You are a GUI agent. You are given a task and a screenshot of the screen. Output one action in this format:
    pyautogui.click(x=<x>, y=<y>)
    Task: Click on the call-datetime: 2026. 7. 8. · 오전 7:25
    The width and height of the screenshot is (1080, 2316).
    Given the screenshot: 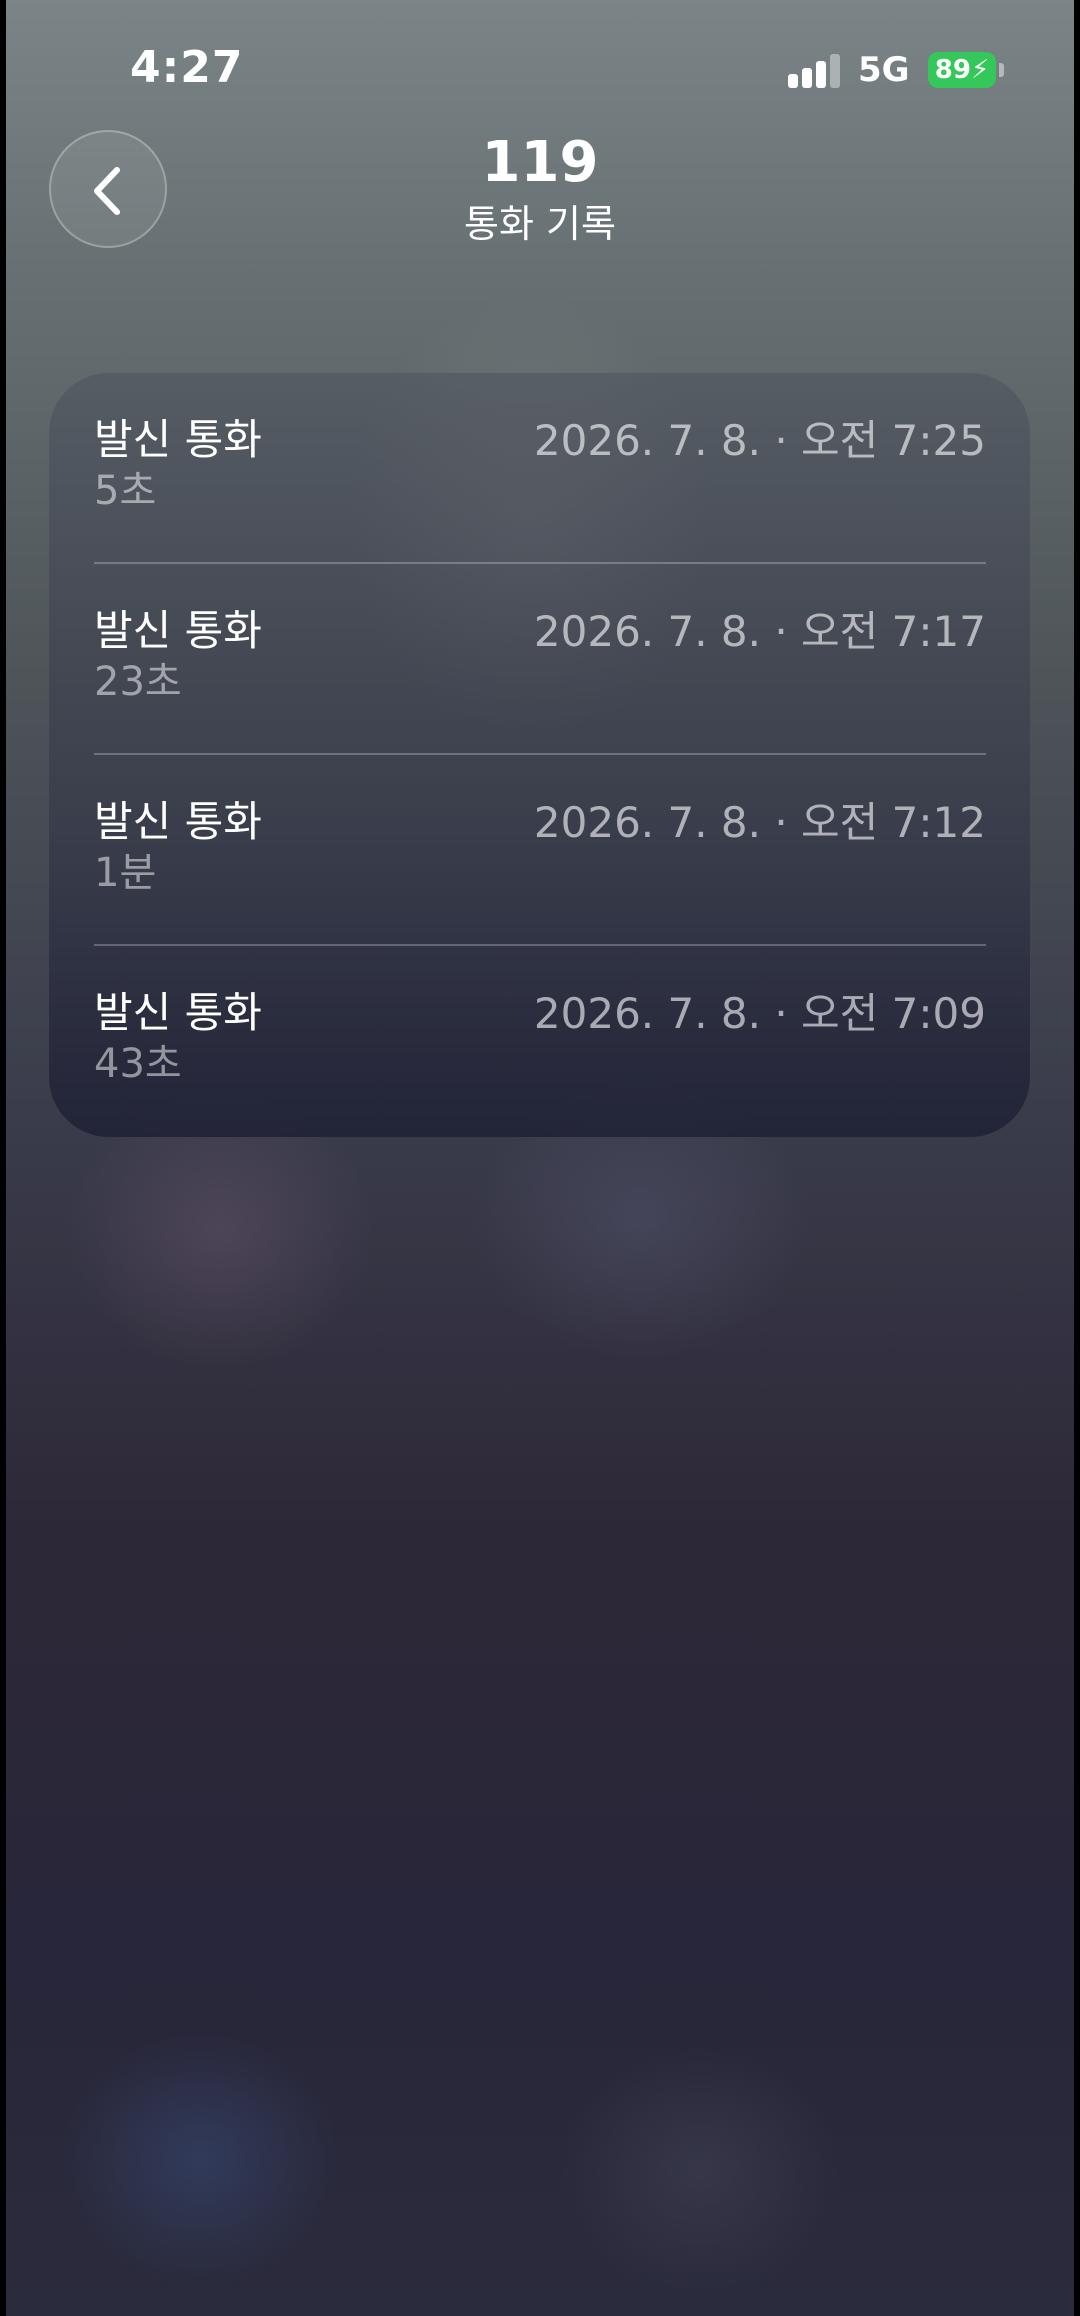 What is the action you would take?
    pyautogui.click(x=759, y=440)
    